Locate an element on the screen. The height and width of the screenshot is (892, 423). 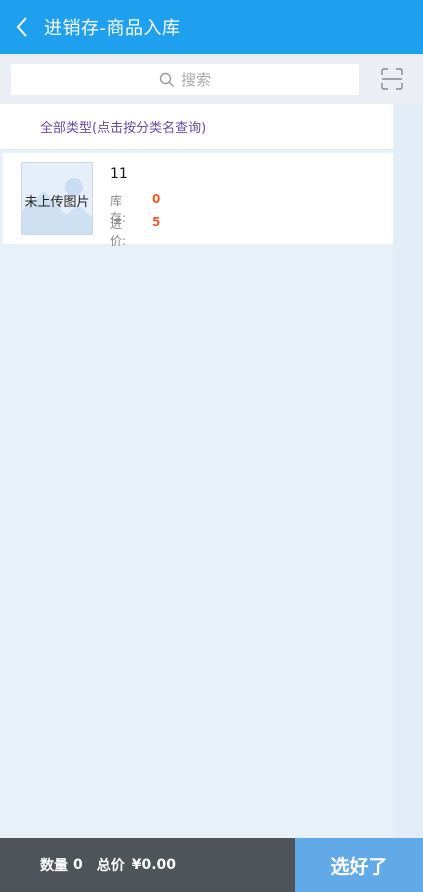
quantity-label: 数量 is located at coordinates (54, 866).